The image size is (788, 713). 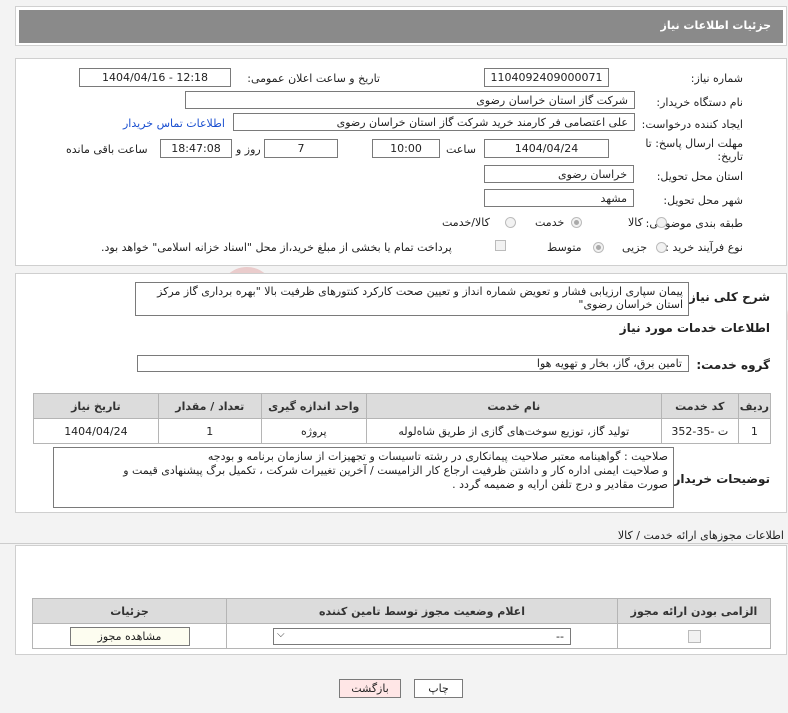 I want to click on process-option-medium: متوسط, so click(x=564, y=247).